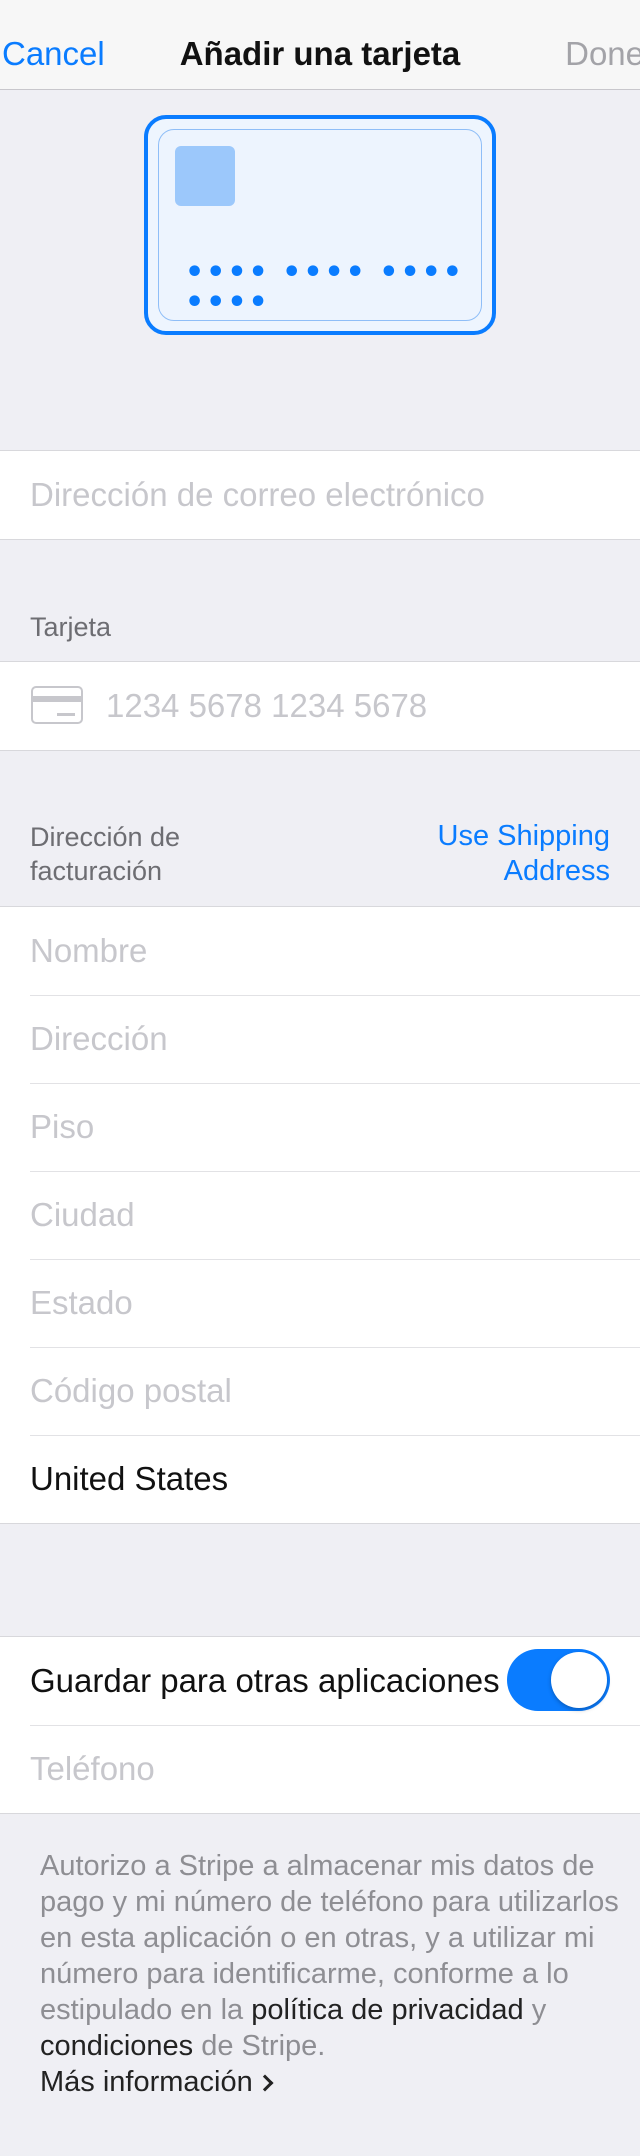 The image size is (640, 2156). I want to click on address-placeholder: Dirección, so click(99, 1038).